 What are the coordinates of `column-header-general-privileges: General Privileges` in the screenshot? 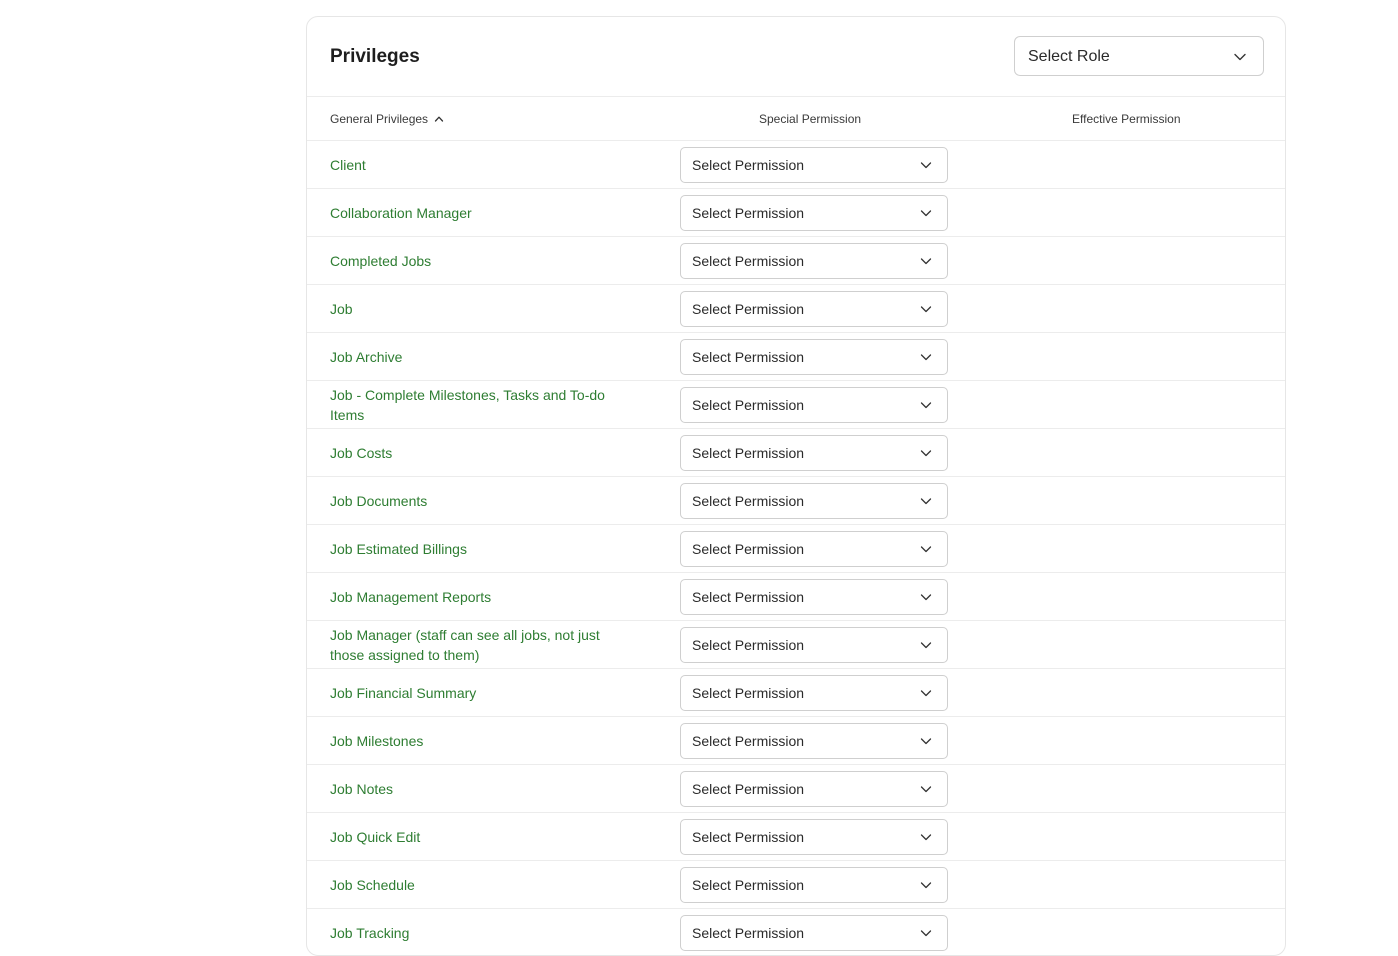 It's located at (387, 119).